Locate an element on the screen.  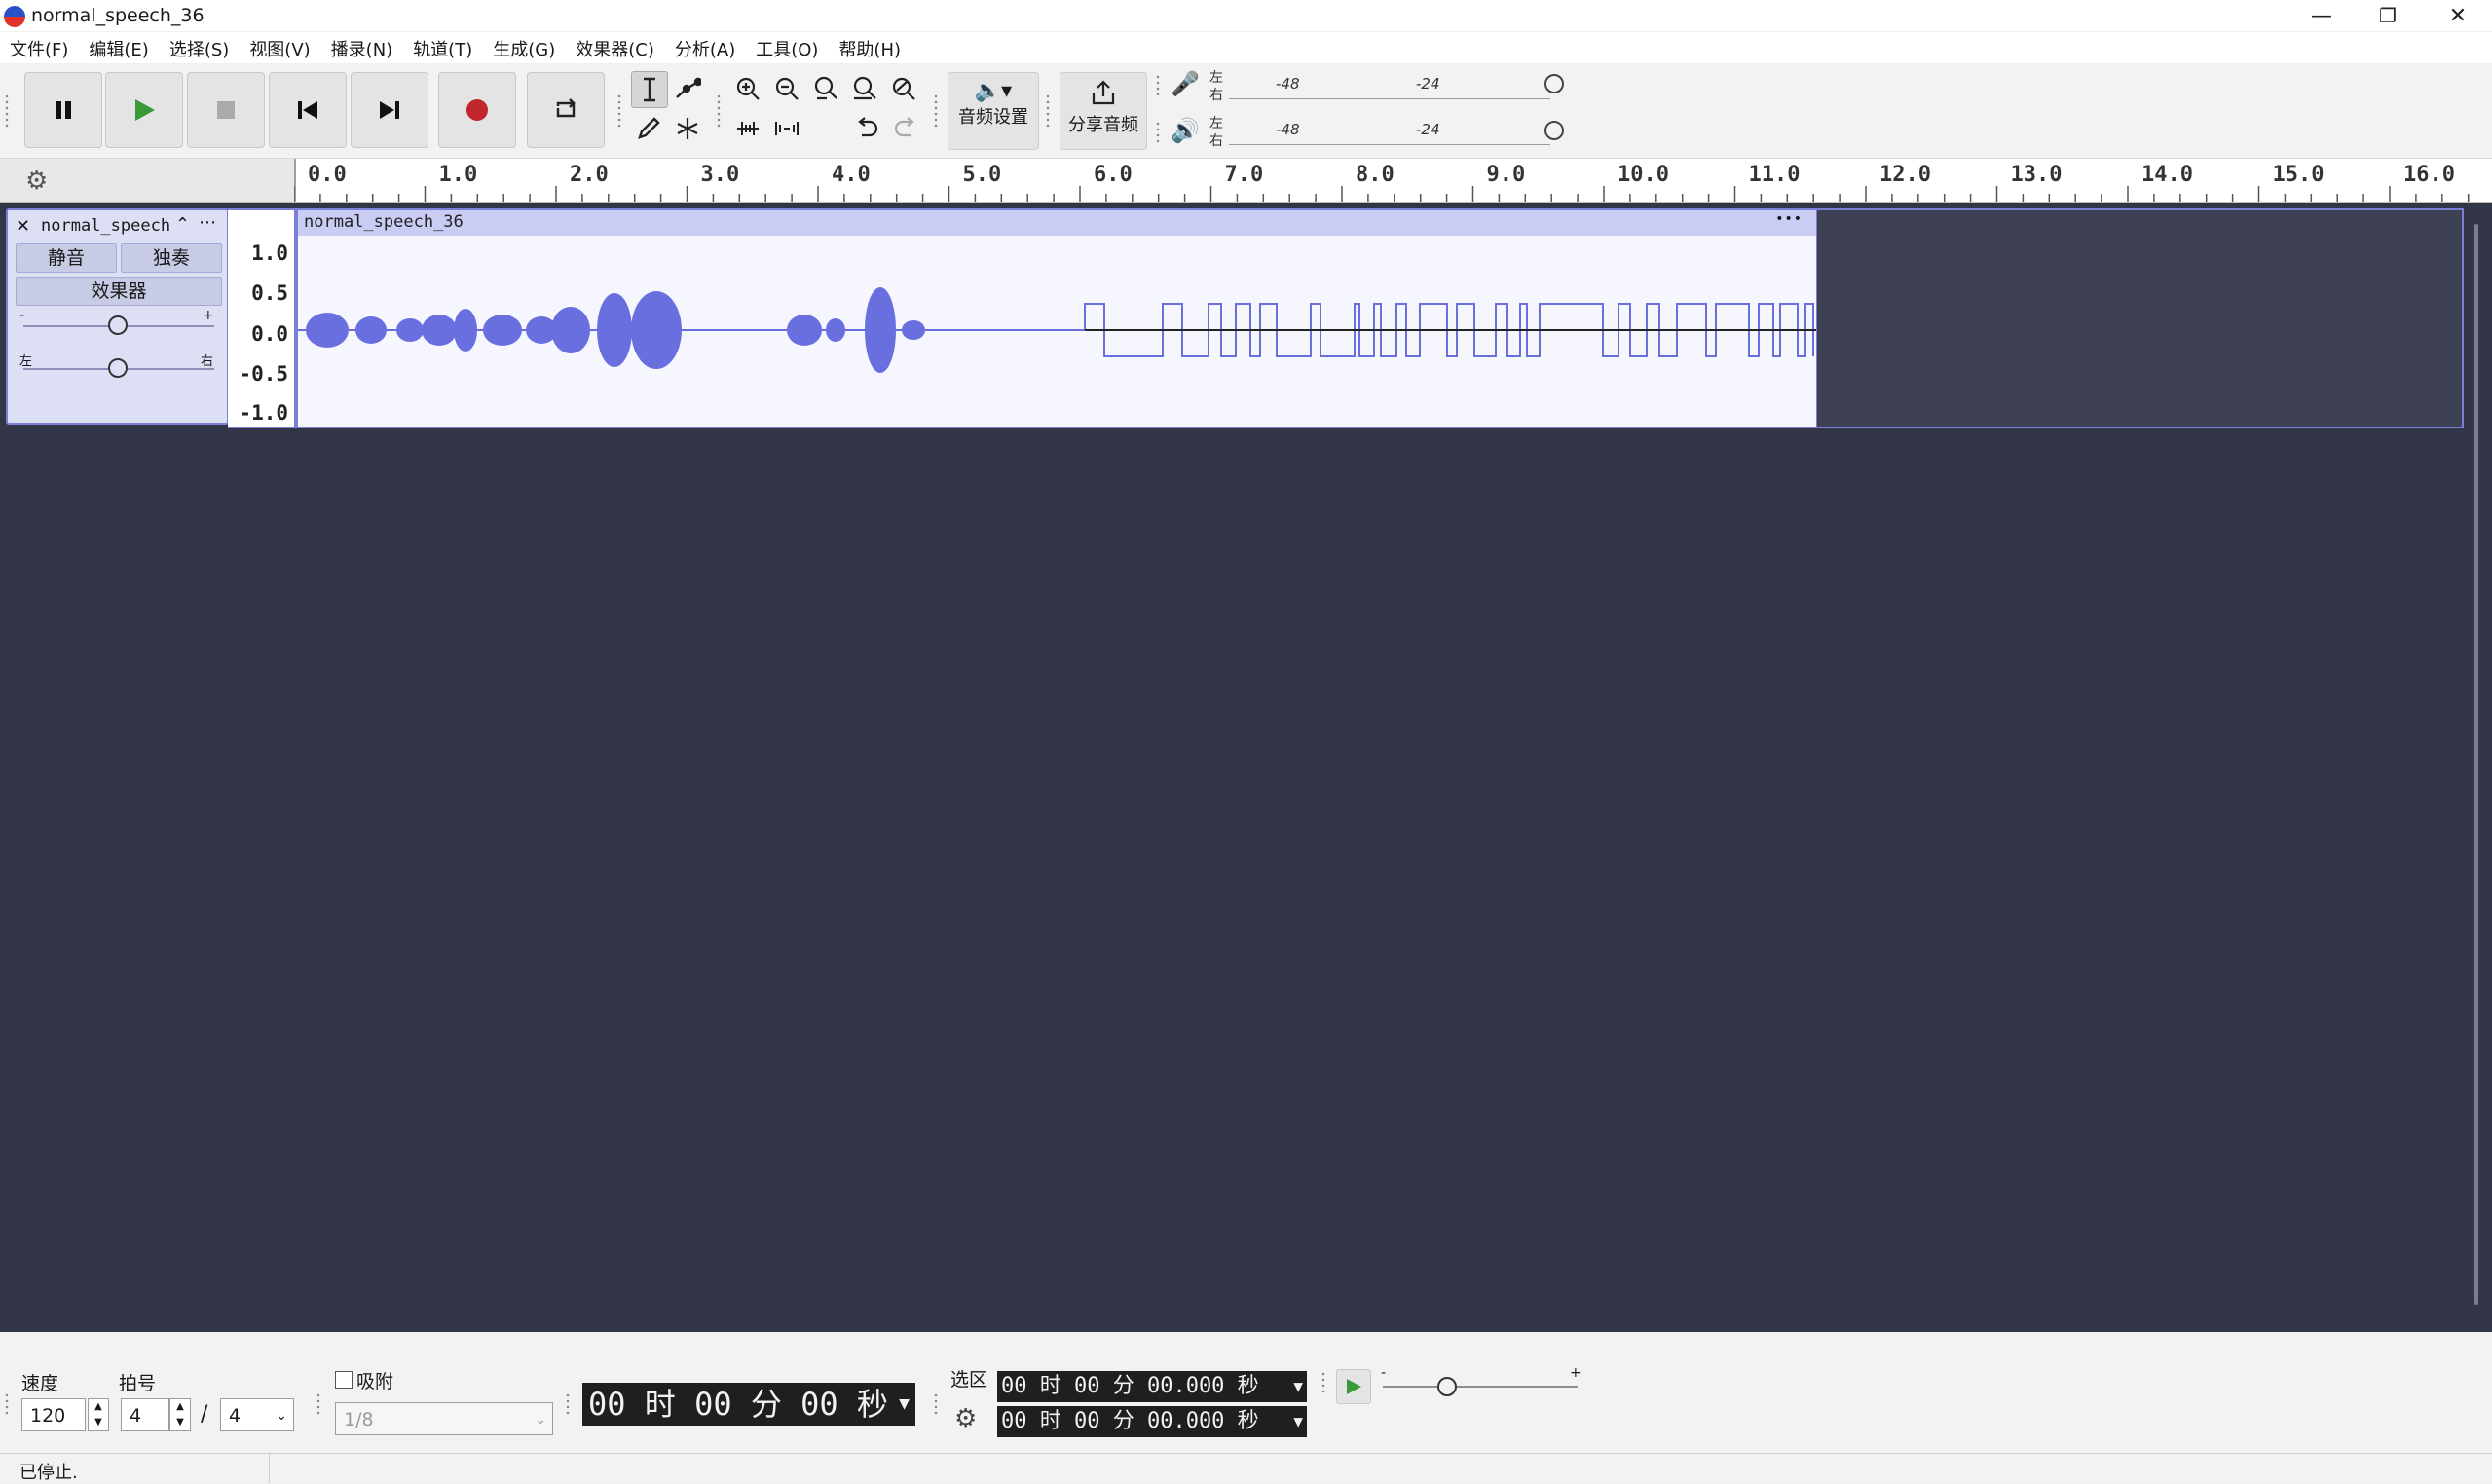
time-signature-numerator-input: 4 is located at coordinates (145, 1414).